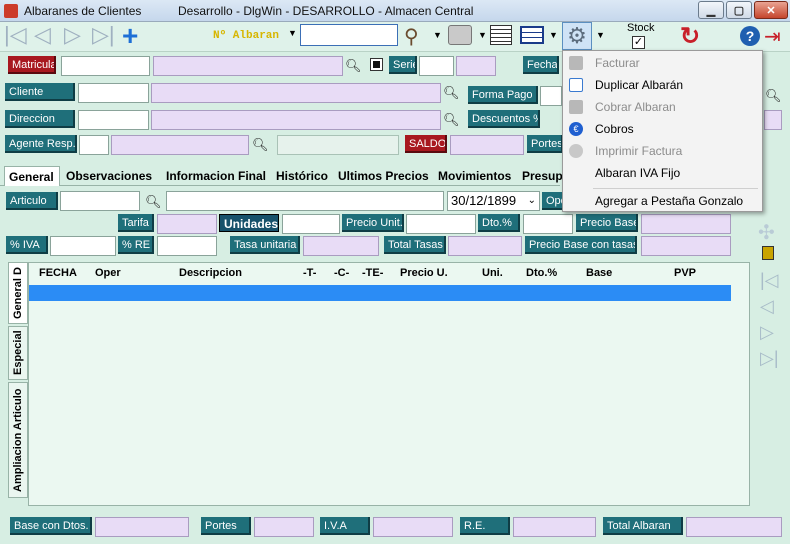 This screenshot has width=790, height=544. I want to click on descuentos-field, so click(773, 120).